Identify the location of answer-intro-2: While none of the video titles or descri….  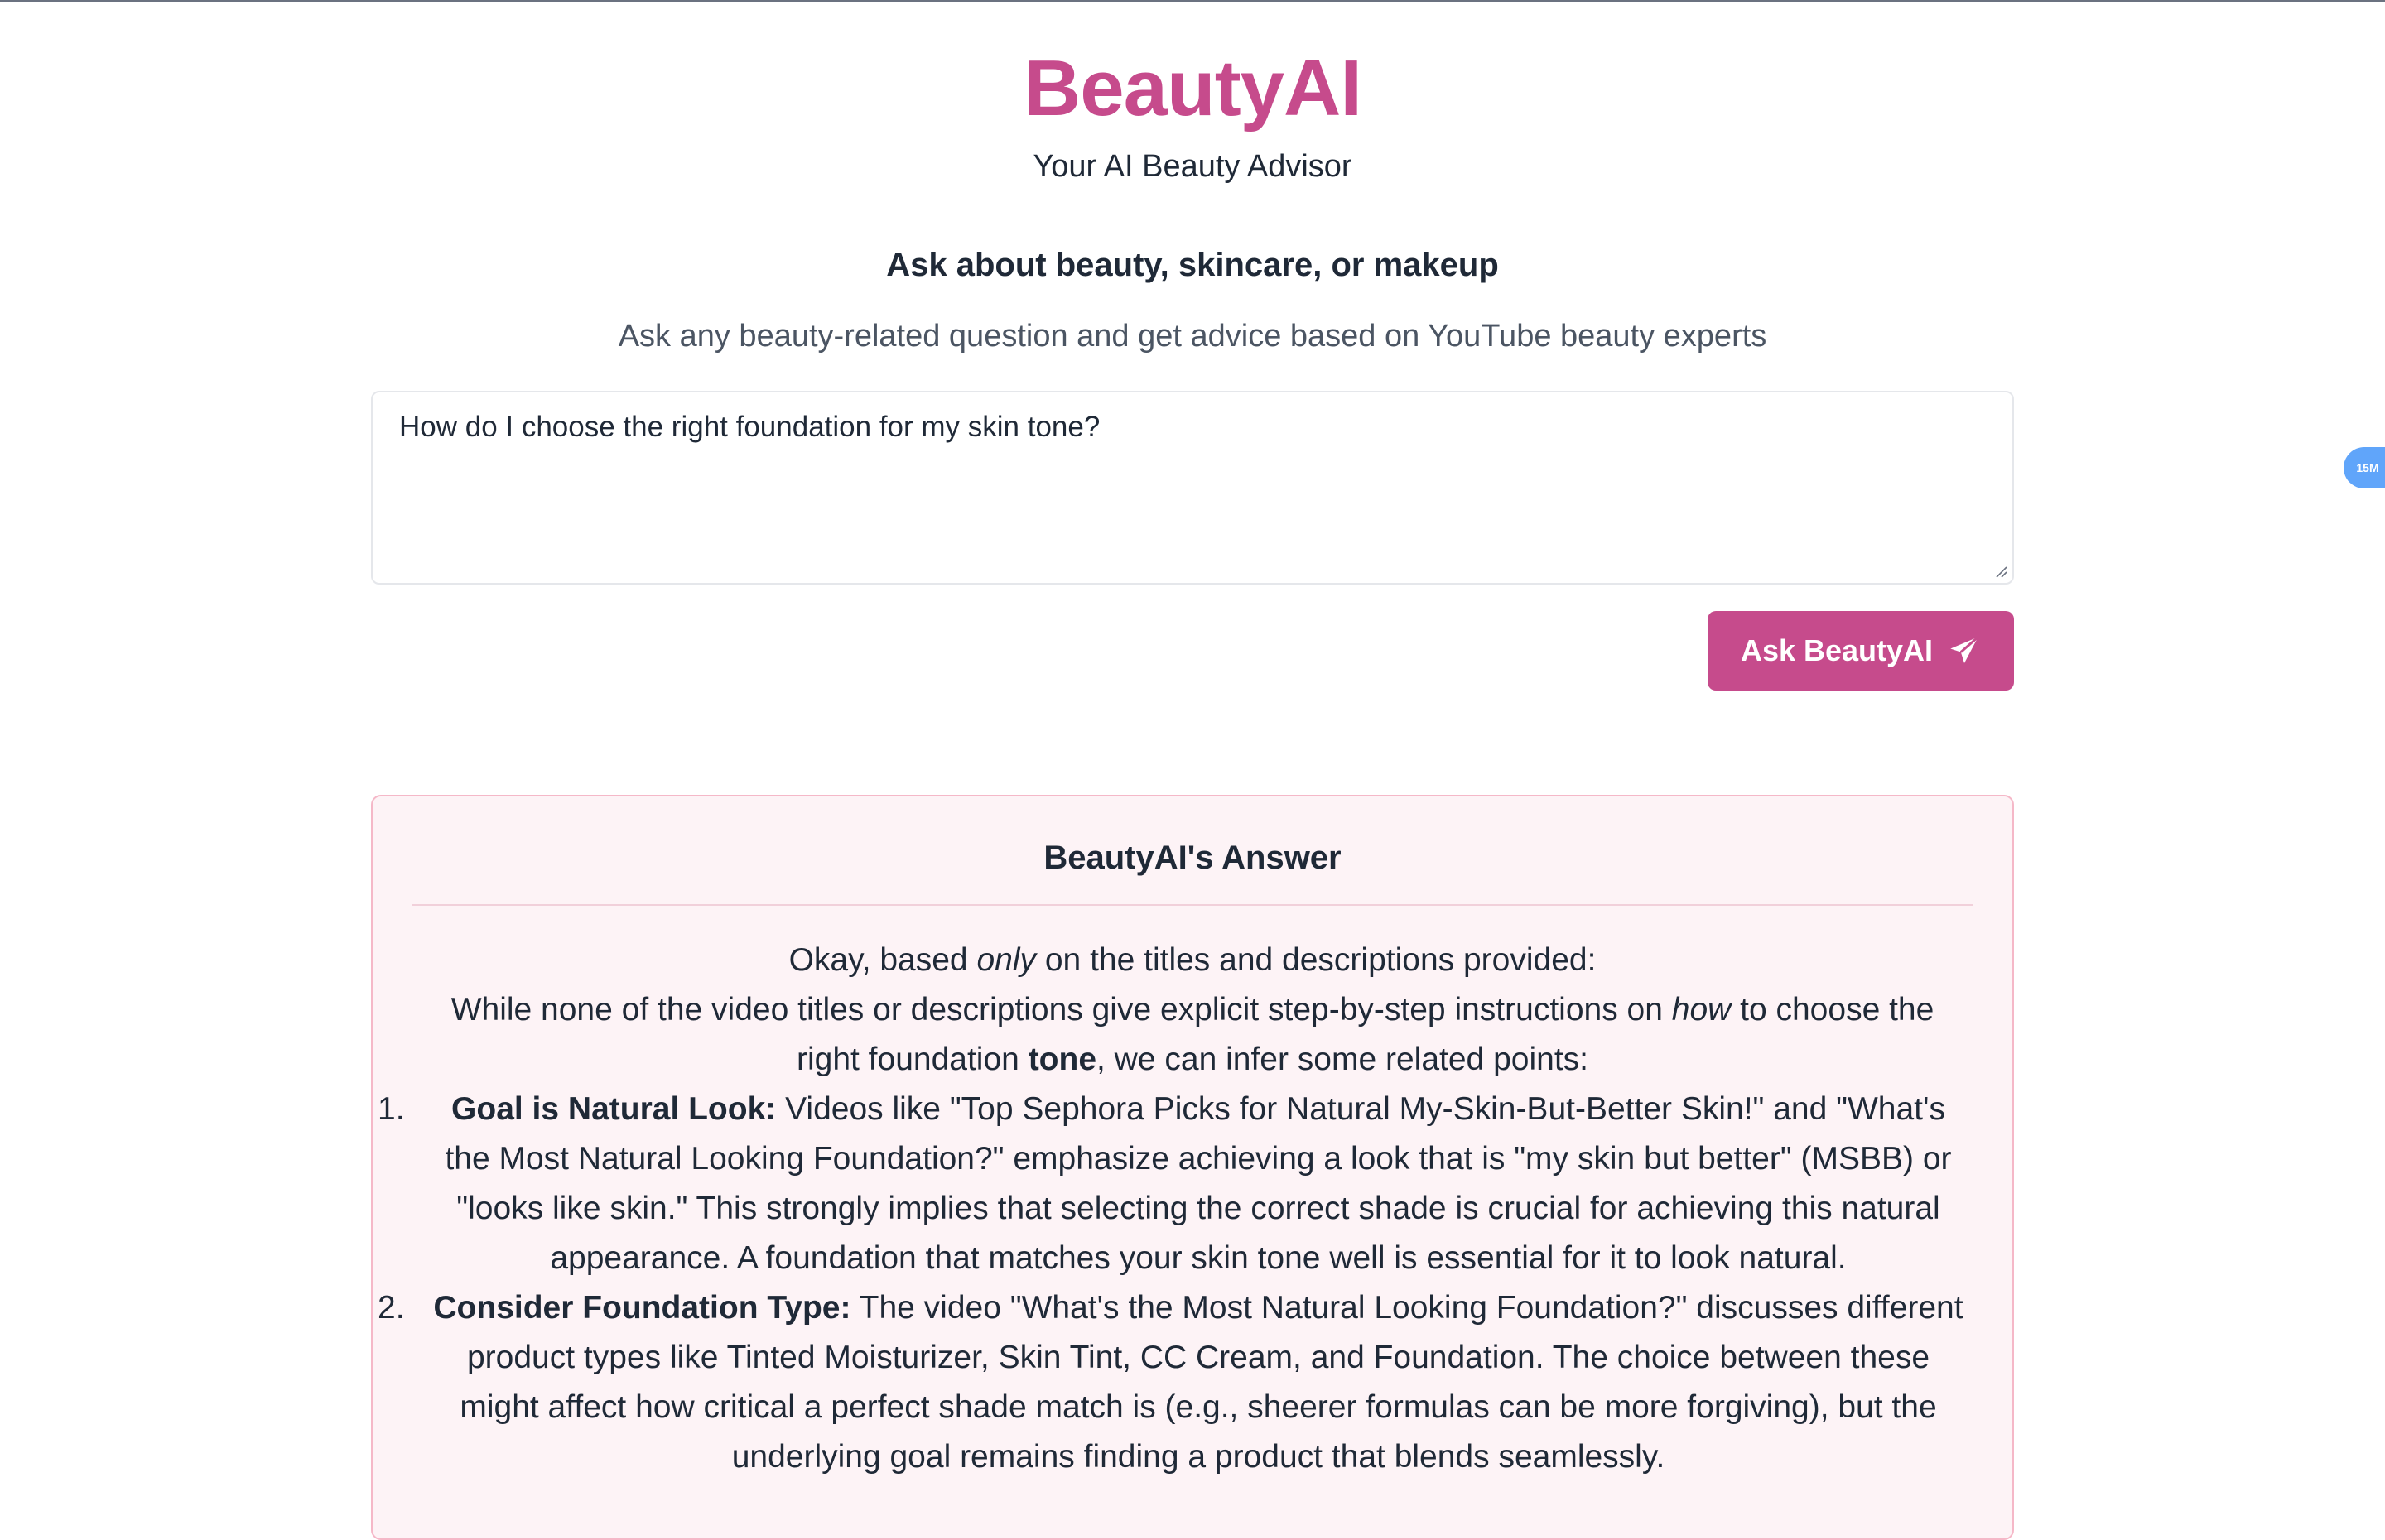
(1192, 1035).